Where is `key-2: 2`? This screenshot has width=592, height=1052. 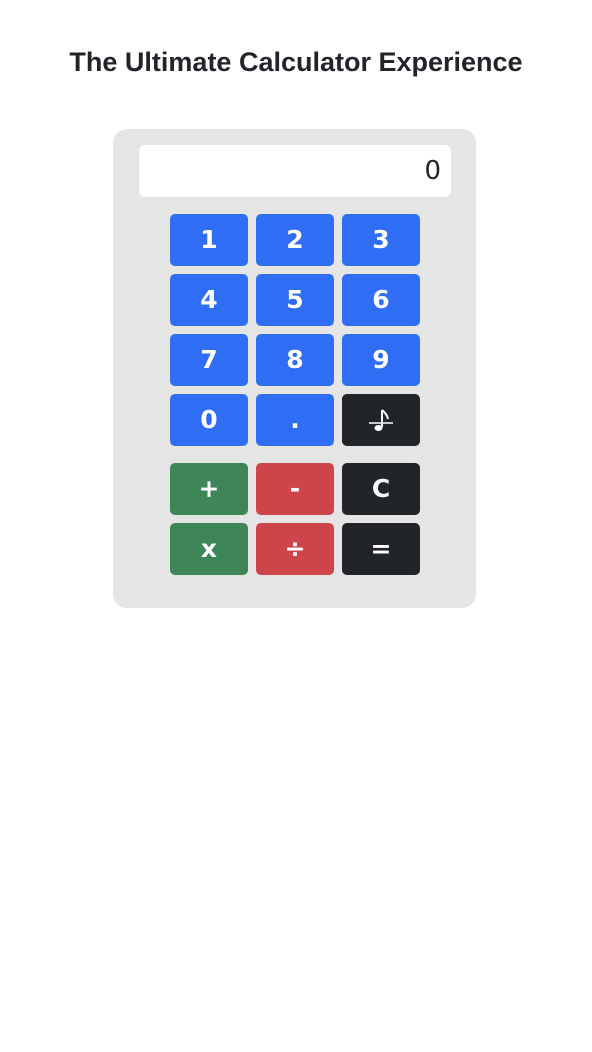
key-2: 2 is located at coordinates (295, 240).